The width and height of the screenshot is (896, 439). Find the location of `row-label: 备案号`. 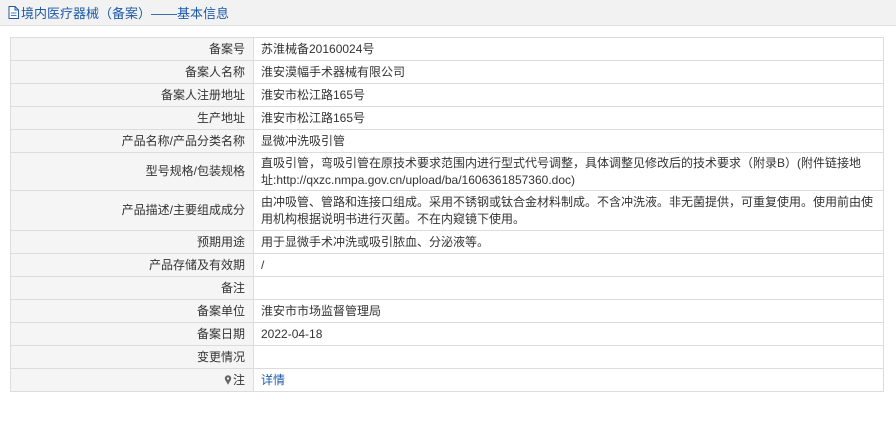

row-label: 备案号 is located at coordinates (132, 49).